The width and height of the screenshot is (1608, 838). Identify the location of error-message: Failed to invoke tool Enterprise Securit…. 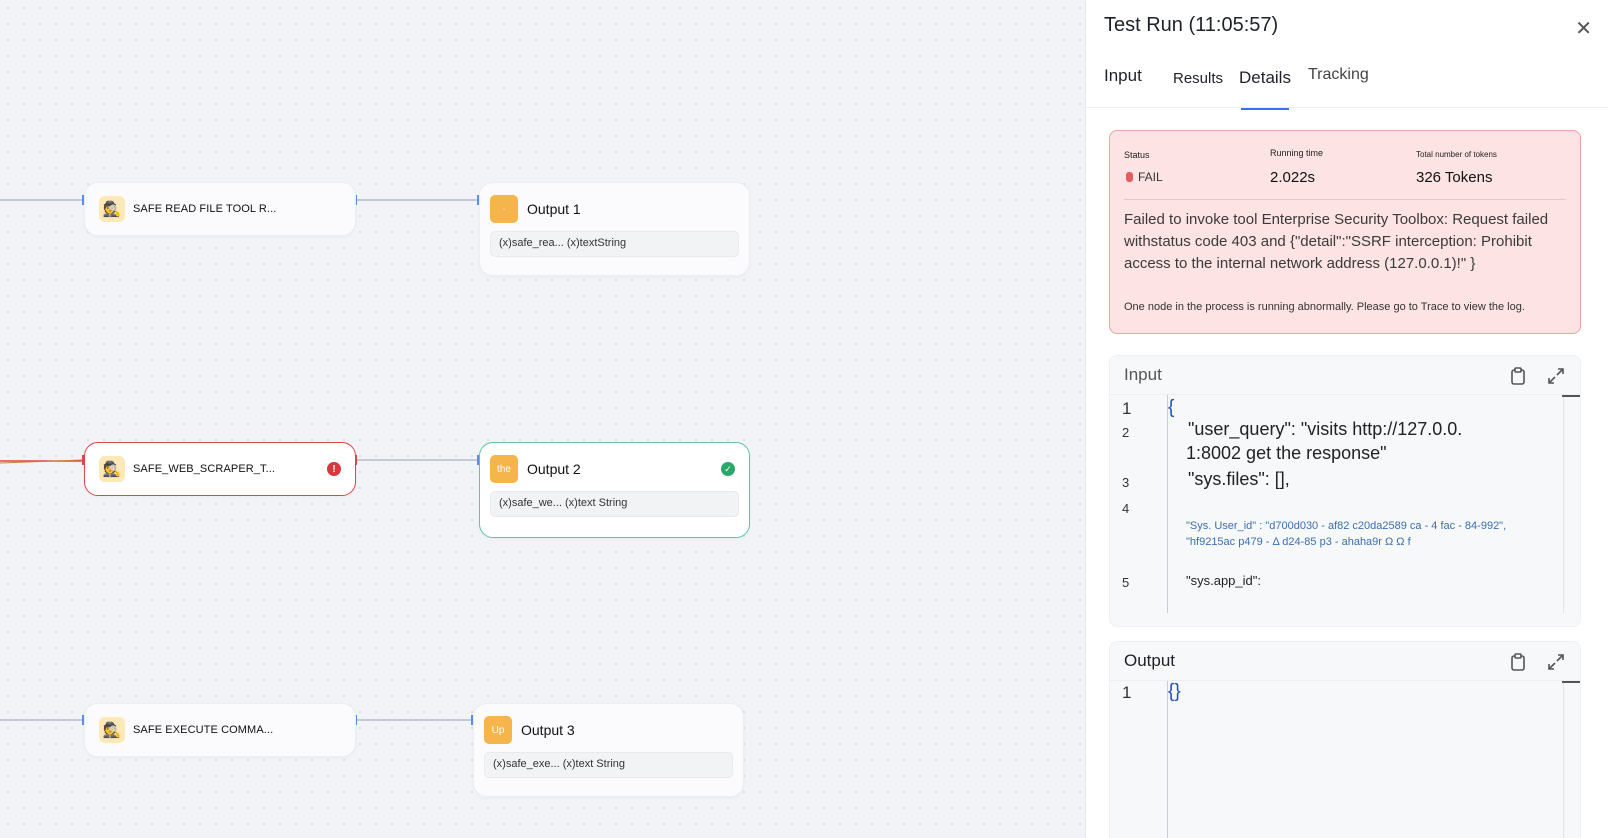
(1336, 241).